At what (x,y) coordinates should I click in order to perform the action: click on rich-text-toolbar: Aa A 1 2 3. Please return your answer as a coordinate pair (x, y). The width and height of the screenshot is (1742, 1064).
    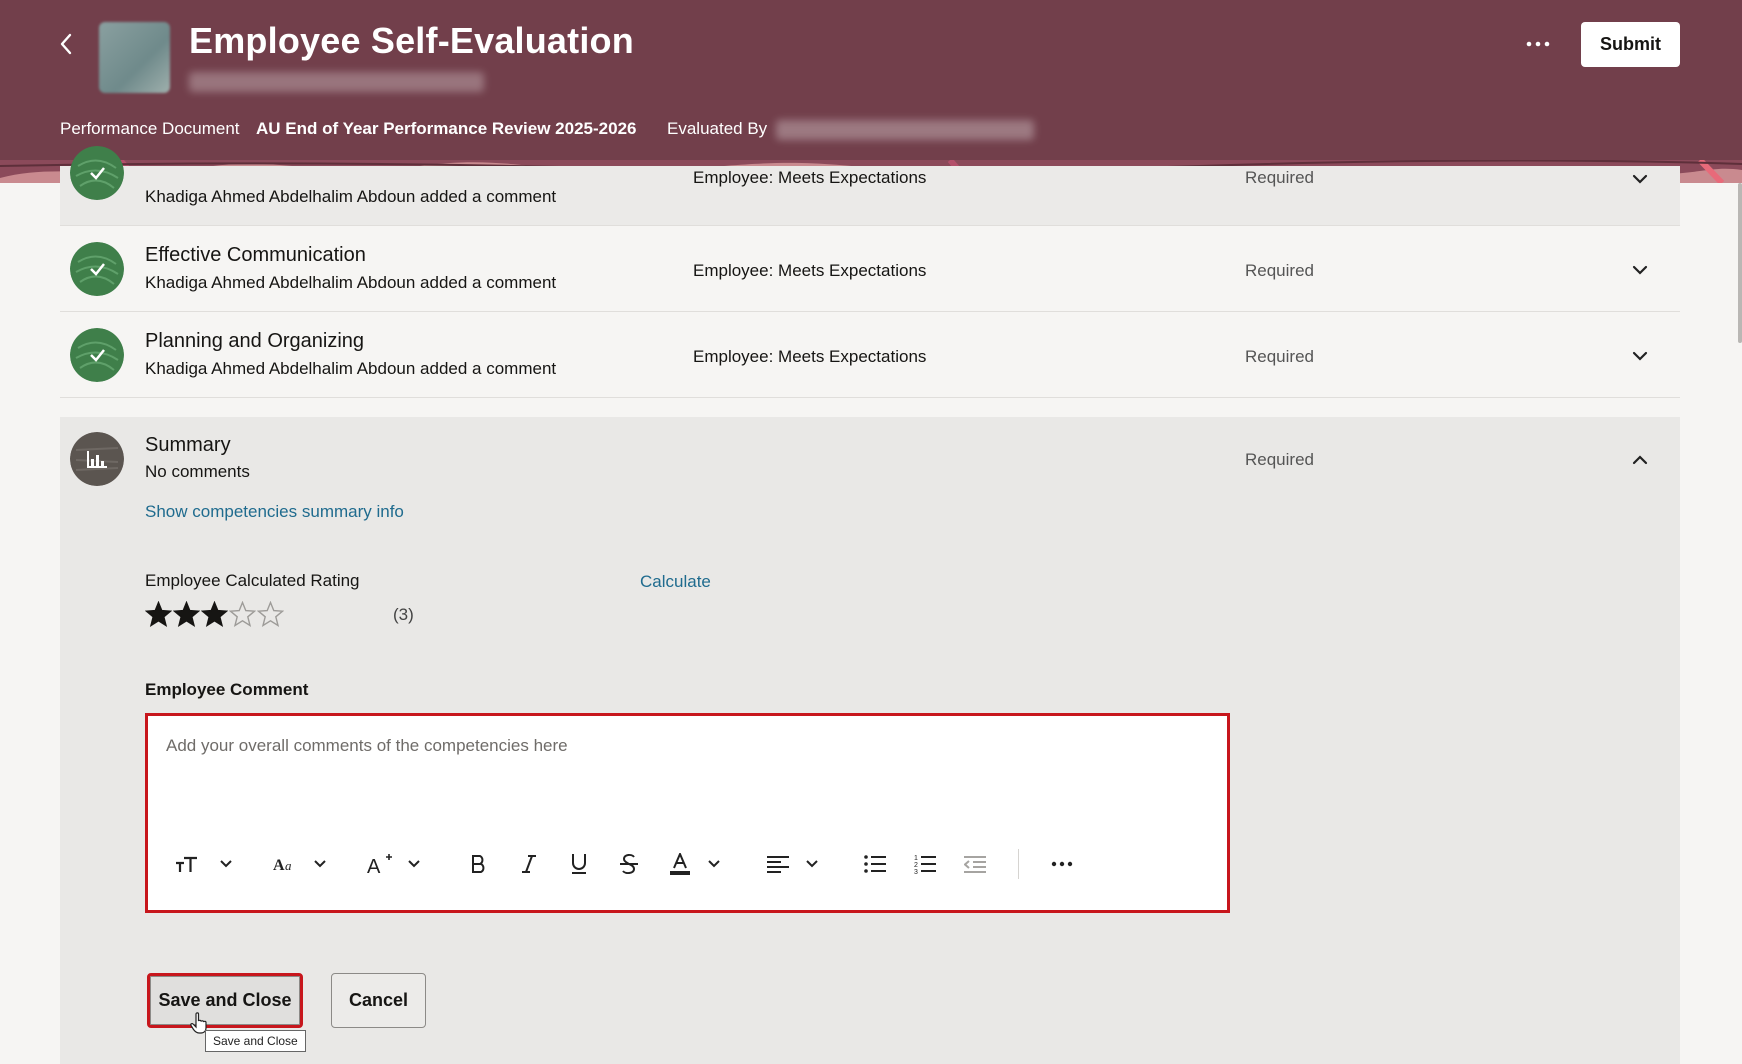
    Looking at the image, I should click on (624, 864).